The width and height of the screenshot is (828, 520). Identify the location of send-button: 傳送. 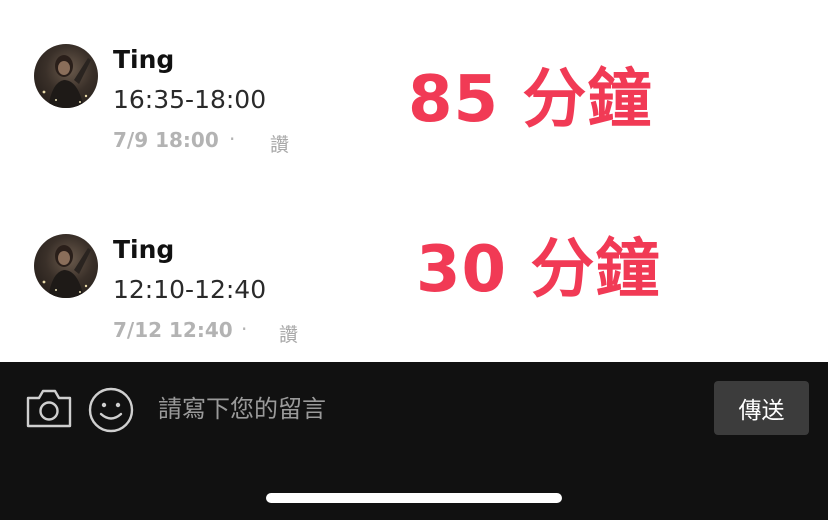
(761, 408).